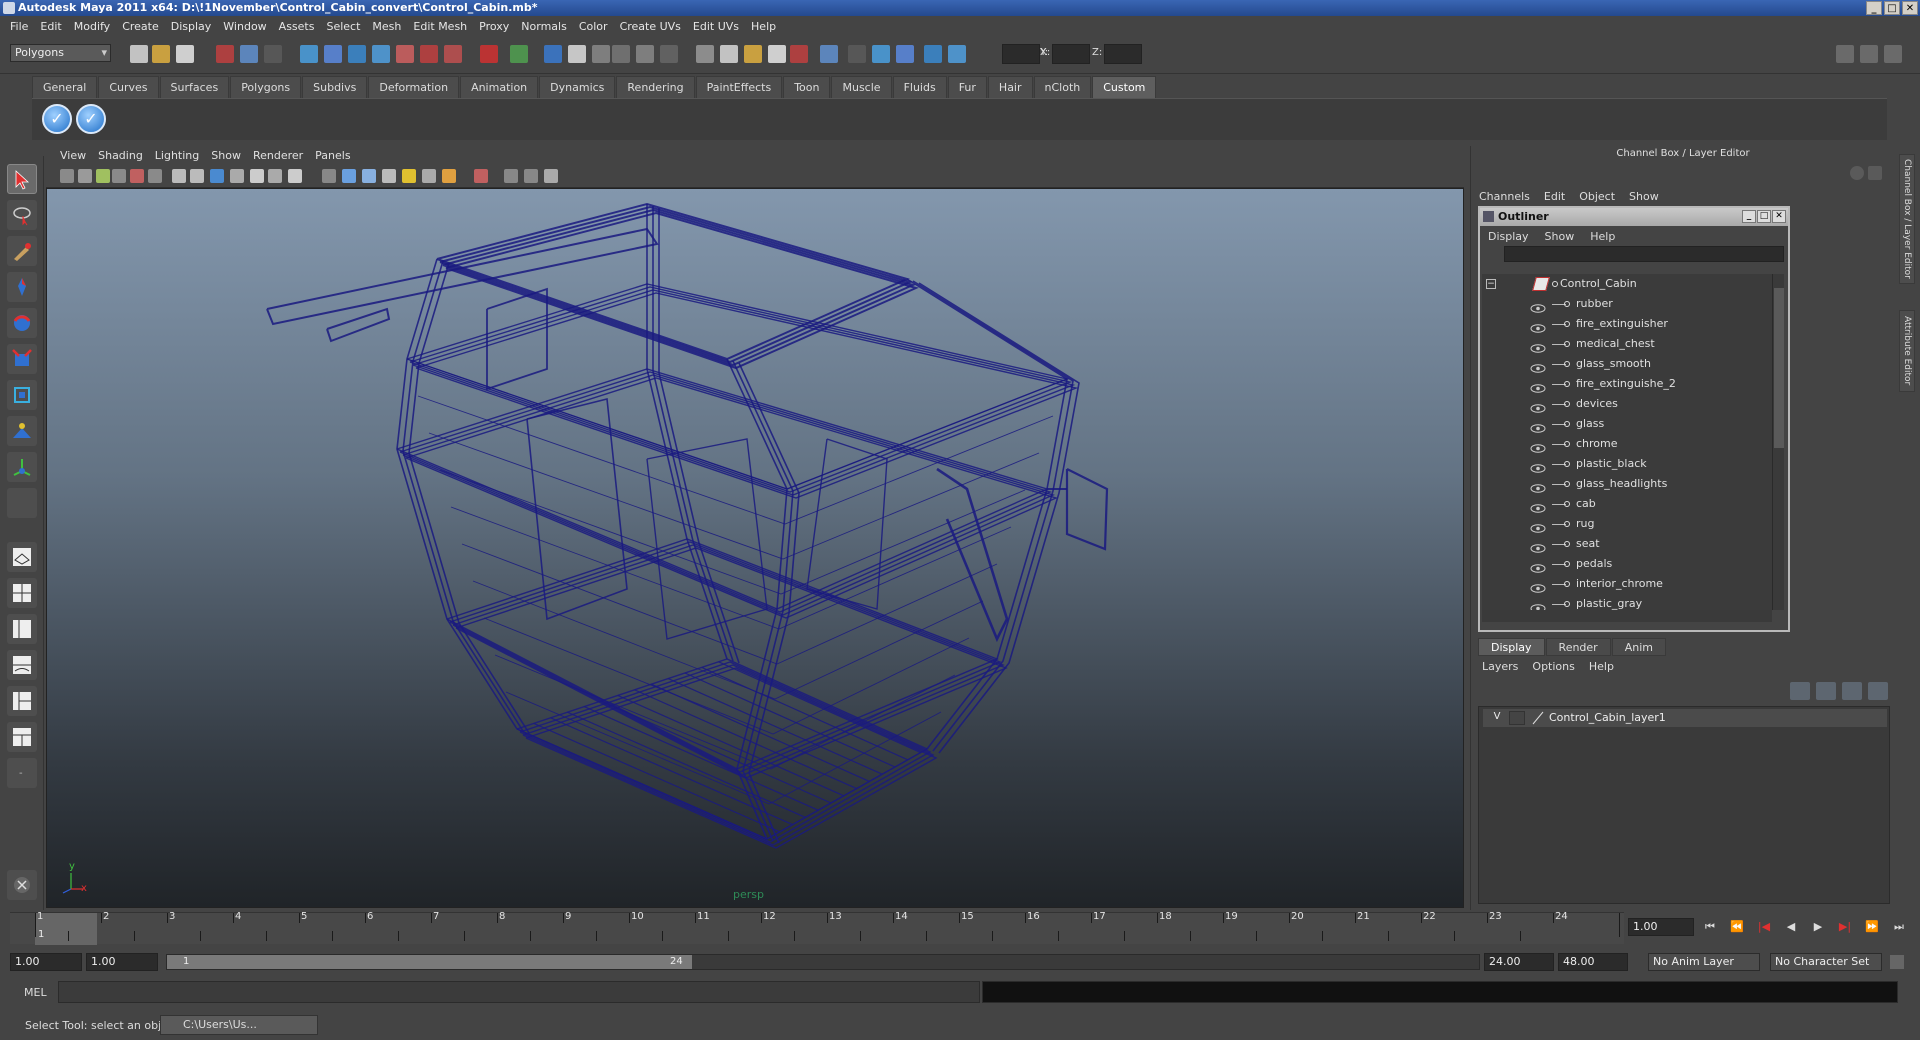 This screenshot has height=1040, width=1920. Describe the element at coordinates (1553, 666) in the screenshot. I see `layer-menu-options: Options` at that location.